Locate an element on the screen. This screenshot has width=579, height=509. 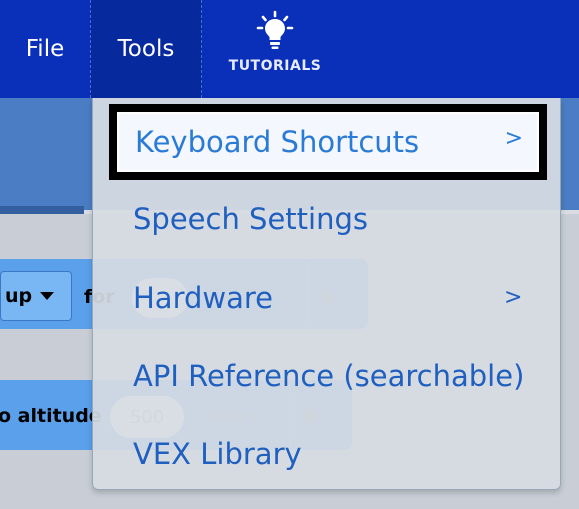
menu-item-label: API Reference (searchable) is located at coordinates (329, 376).